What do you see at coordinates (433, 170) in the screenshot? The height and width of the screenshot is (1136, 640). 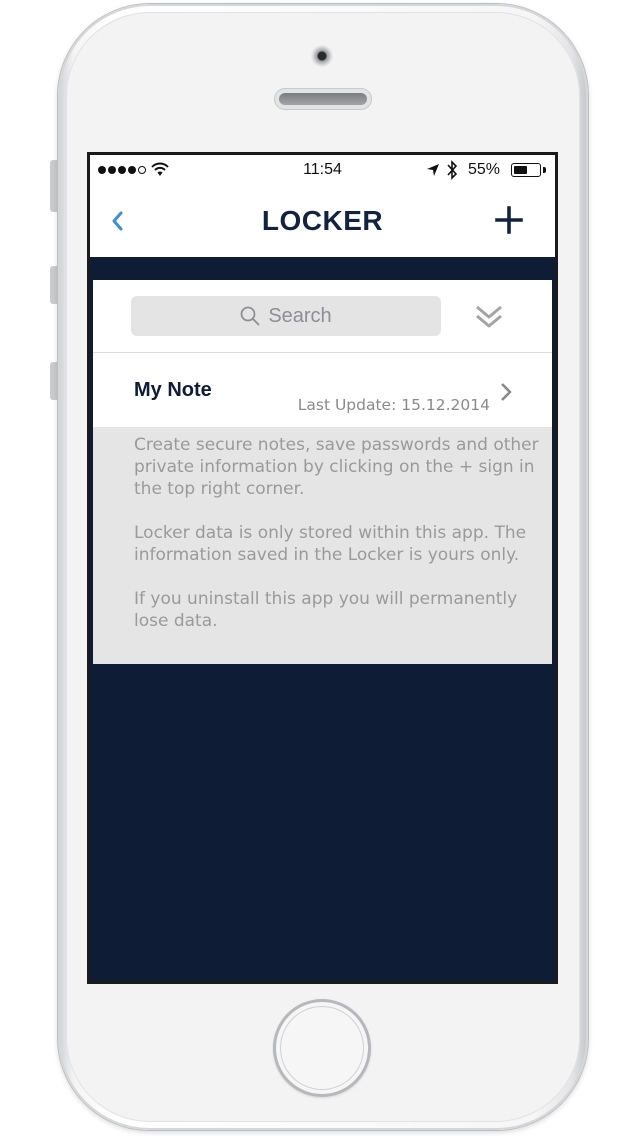 I see `location-arrow-icon` at bounding box center [433, 170].